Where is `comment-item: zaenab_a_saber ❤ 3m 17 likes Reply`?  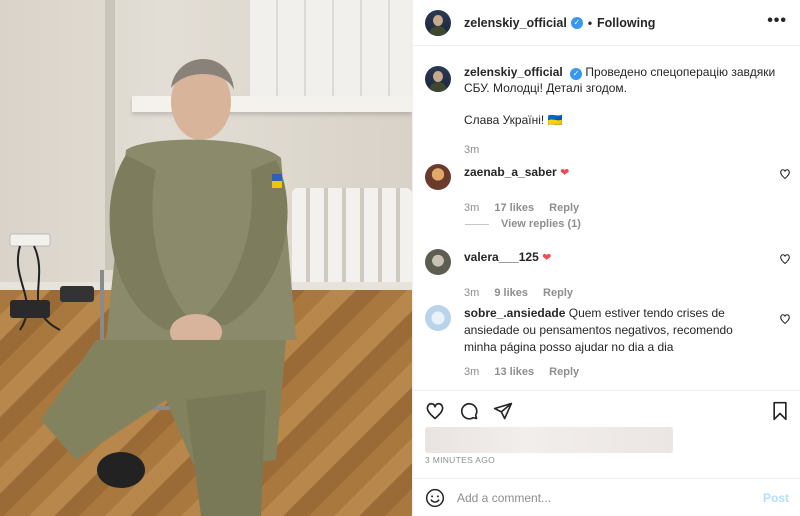
comment-item: zaenab_a_saber ❤ 3m 17 likes Reply is located at coordinates (612, 189).